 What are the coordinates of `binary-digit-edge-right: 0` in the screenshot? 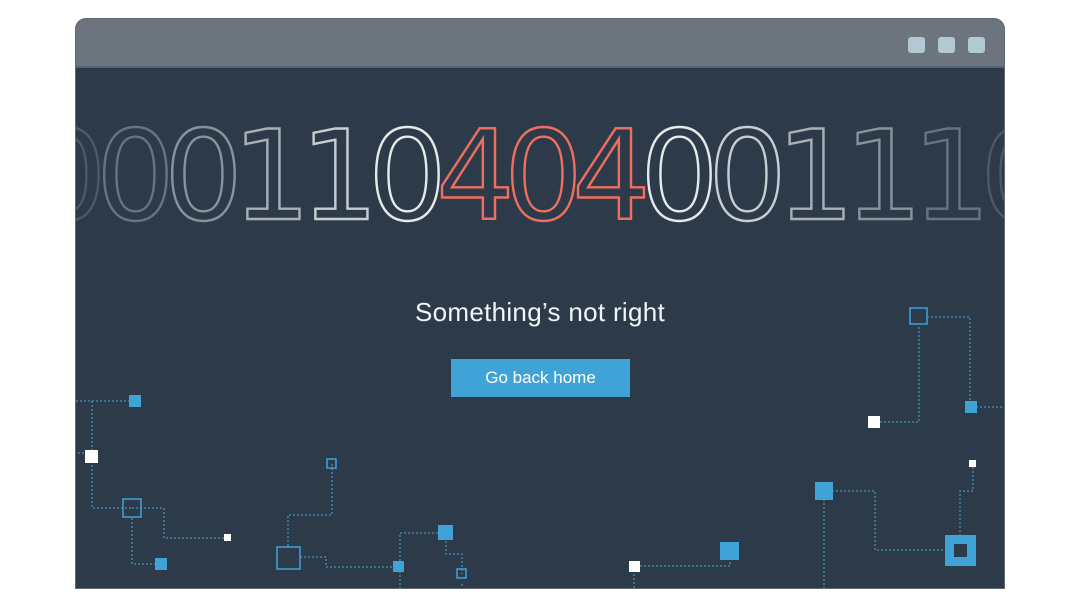 It's located at (992, 177).